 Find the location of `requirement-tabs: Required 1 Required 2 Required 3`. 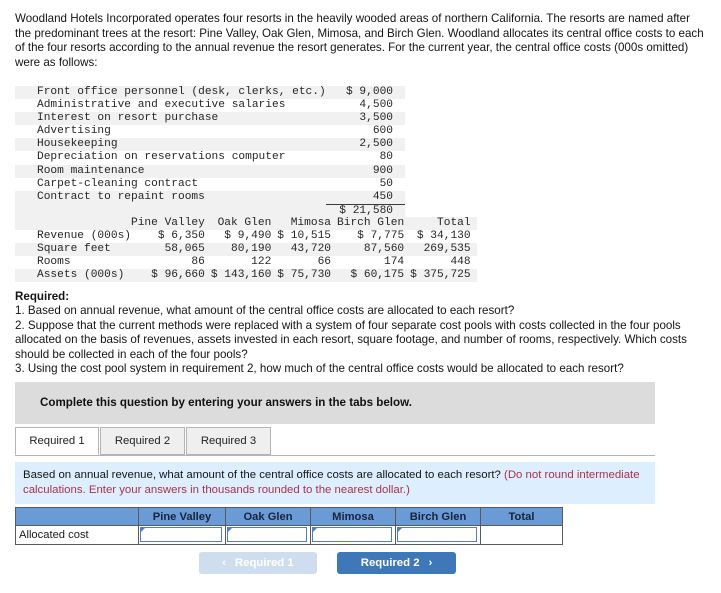

requirement-tabs: Required 1 Required 2 Required 3 is located at coordinates (335, 441).